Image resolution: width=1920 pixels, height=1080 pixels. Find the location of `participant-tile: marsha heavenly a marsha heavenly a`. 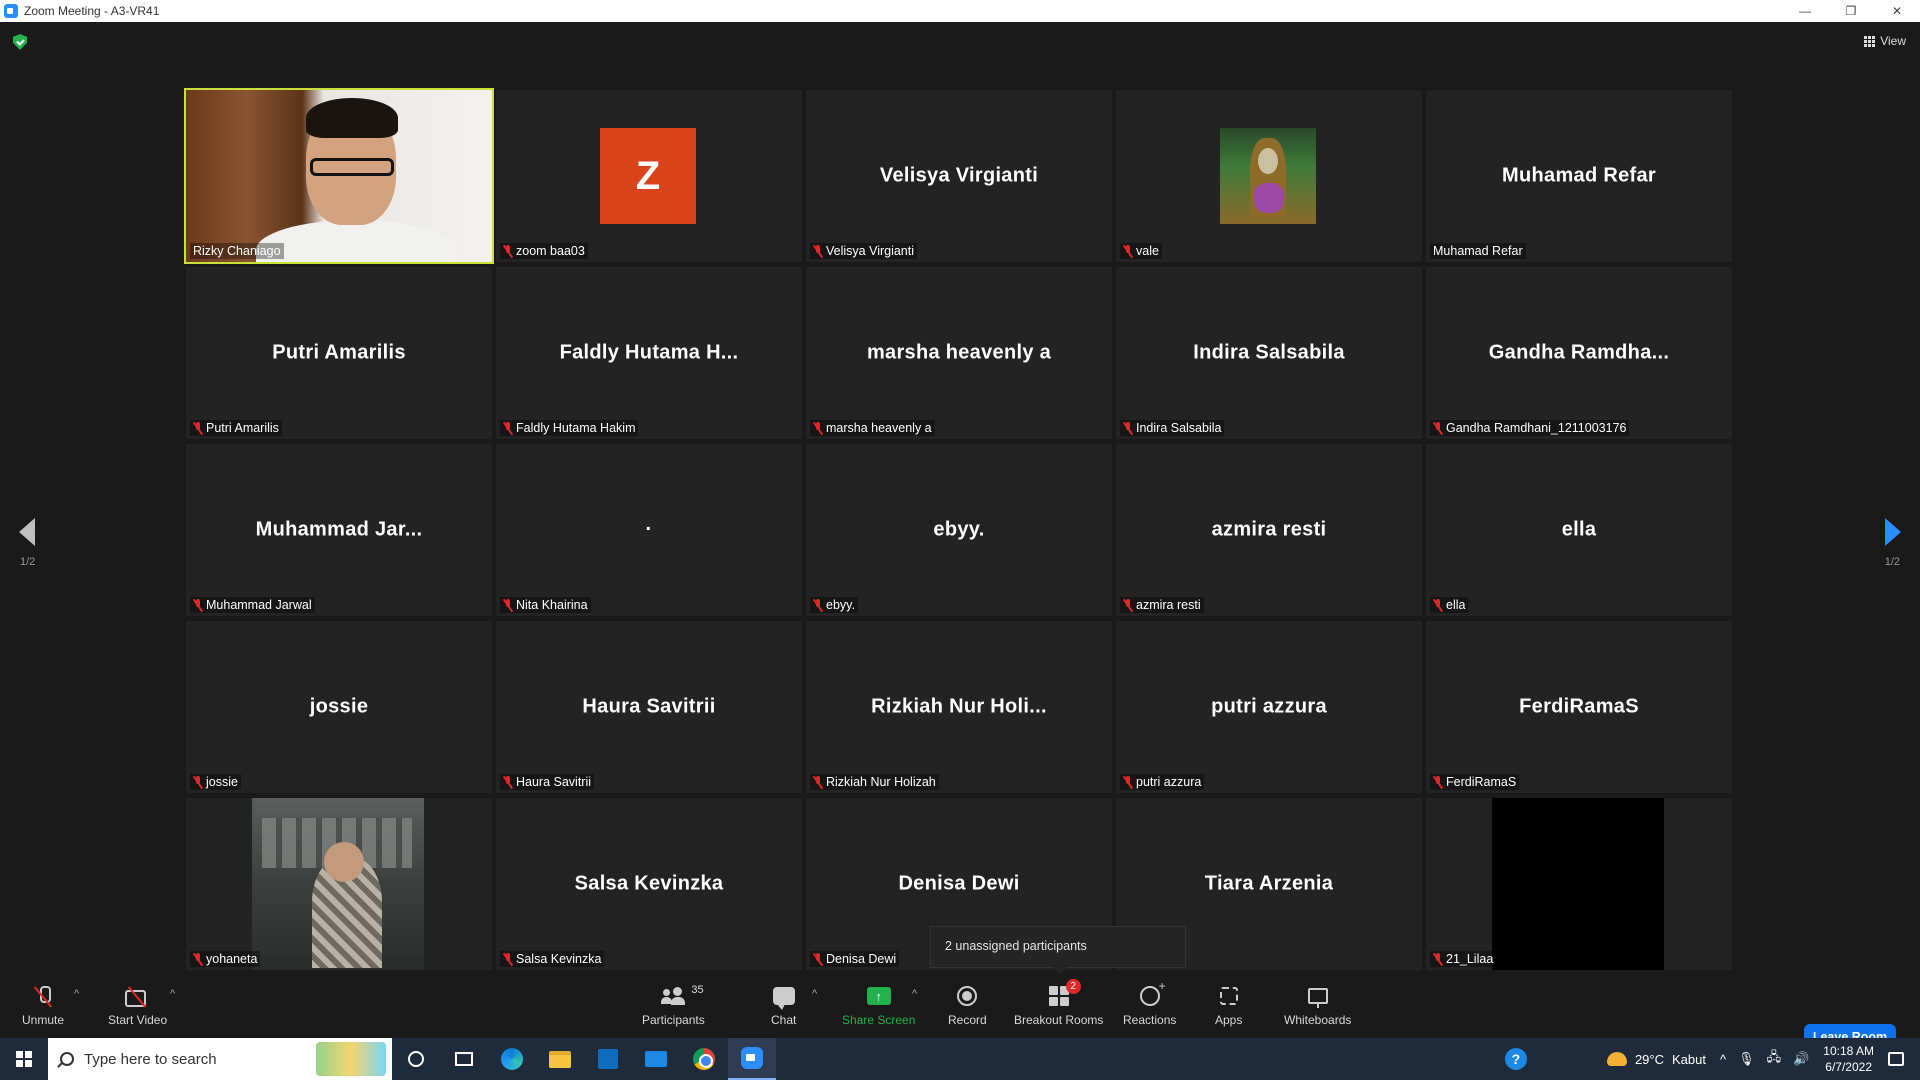

participant-tile: marsha heavenly a marsha heavenly a is located at coordinates (959, 353).